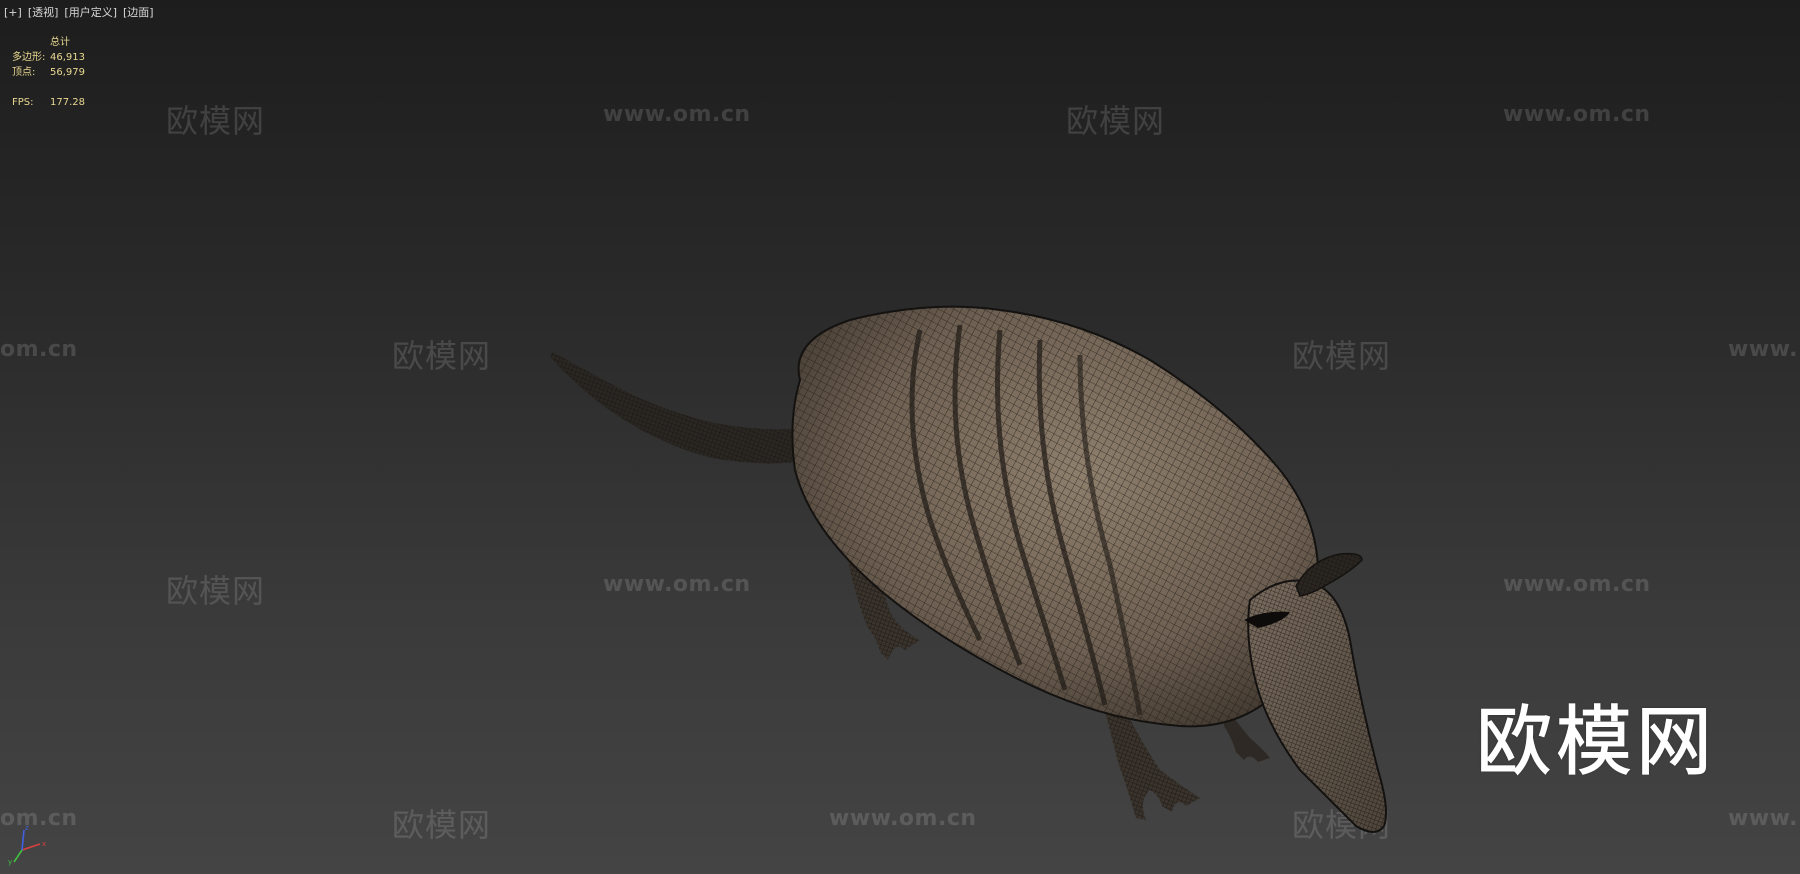 This screenshot has height=874, width=1800. What do you see at coordinates (44, 844) in the screenshot?
I see `svg-text: x` at bounding box center [44, 844].